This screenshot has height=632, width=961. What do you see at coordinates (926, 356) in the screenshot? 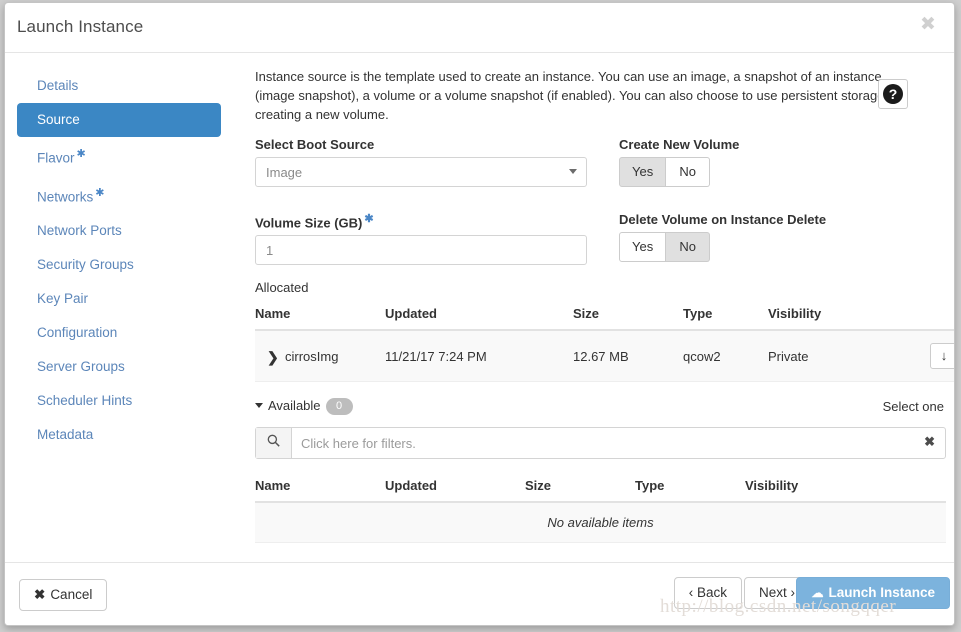
I see `allocated-cell-action: ↓` at bounding box center [926, 356].